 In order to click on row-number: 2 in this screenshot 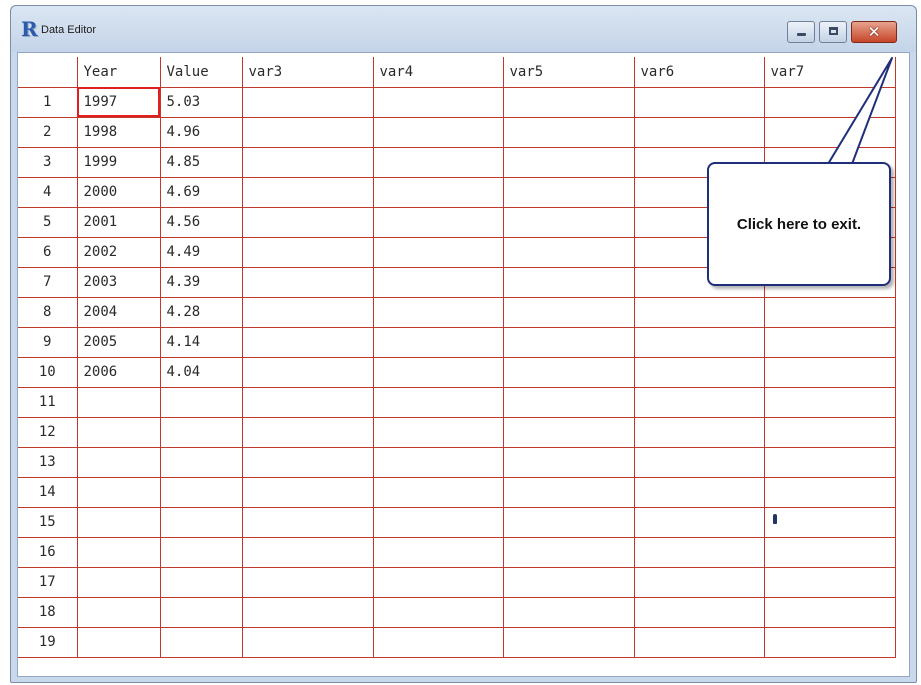, I will do `click(48, 132)`.